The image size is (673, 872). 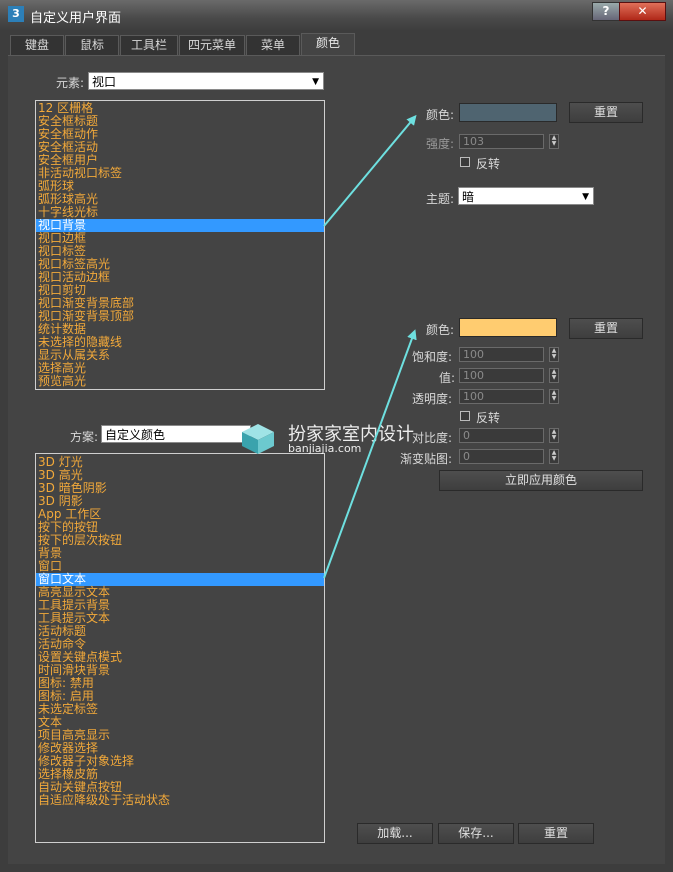 I want to click on transparency-spinner-icon: ▲ ▼, so click(x=554, y=396).